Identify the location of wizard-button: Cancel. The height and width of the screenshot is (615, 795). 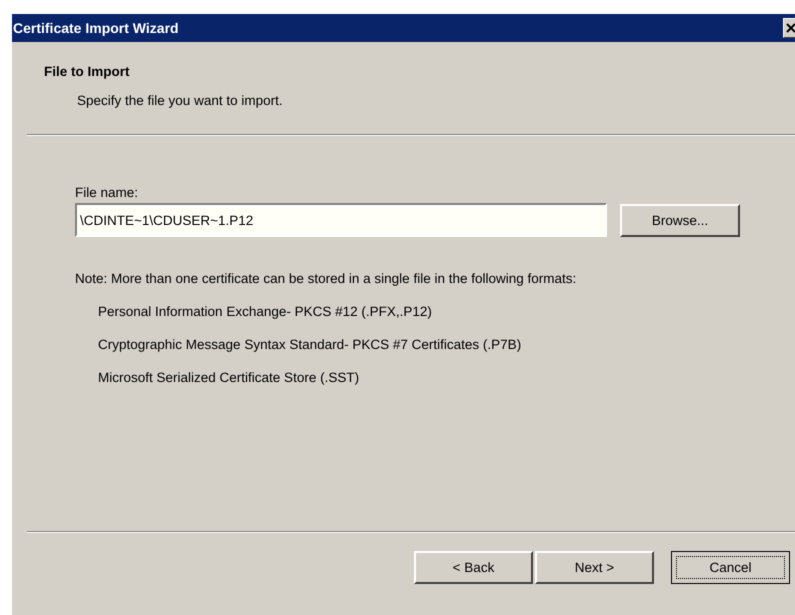
(730, 567).